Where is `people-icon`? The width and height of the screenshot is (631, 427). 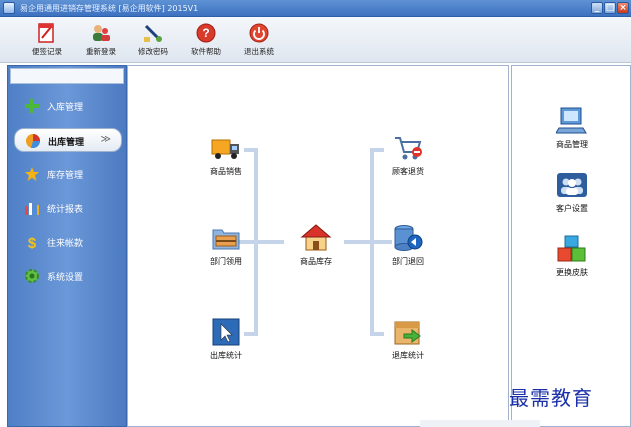 people-icon is located at coordinates (572, 185).